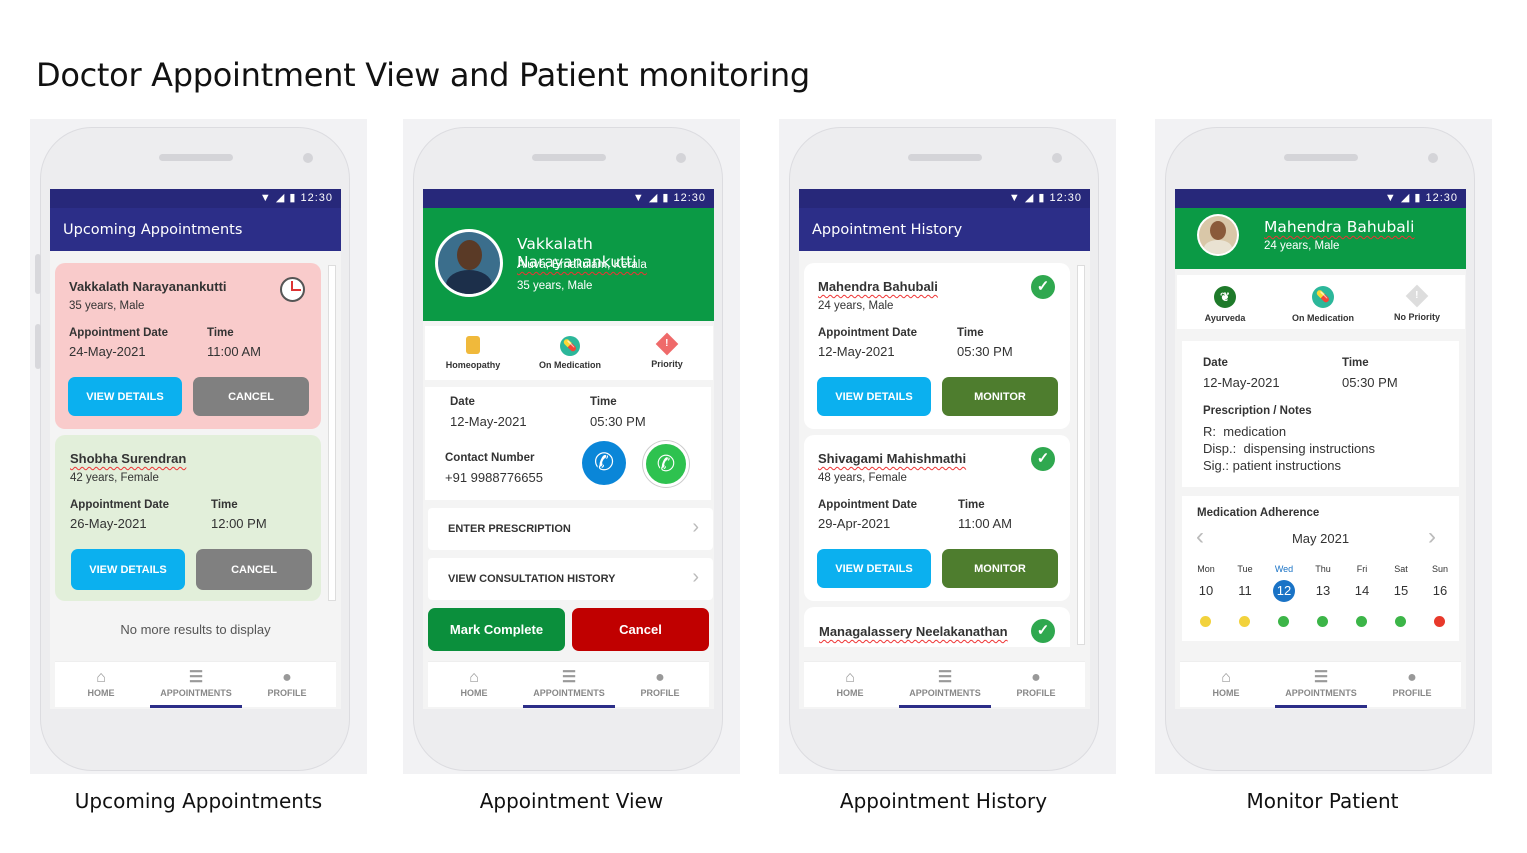 This screenshot has height=853, width=1527. I want to click on mark-complete-button: Mark Complete, so click(496, 629).